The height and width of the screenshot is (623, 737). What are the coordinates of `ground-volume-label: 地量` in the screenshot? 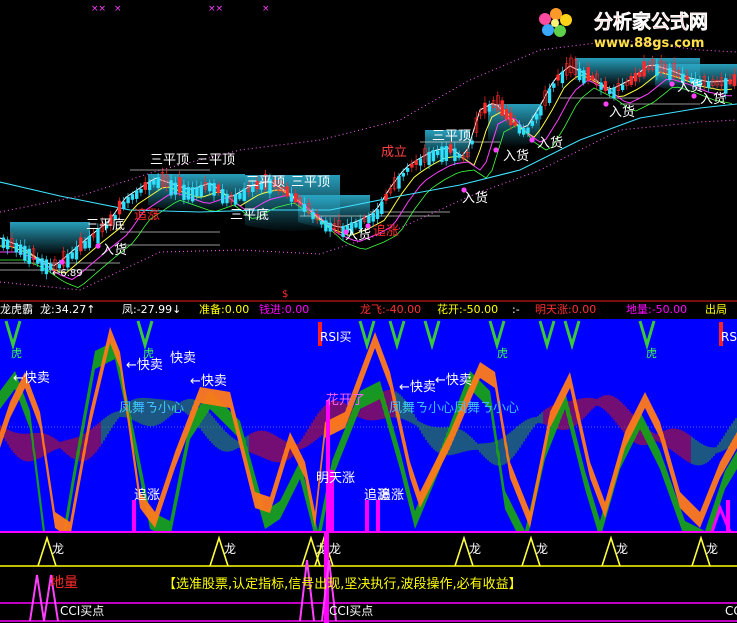 It's located at (64, 583).